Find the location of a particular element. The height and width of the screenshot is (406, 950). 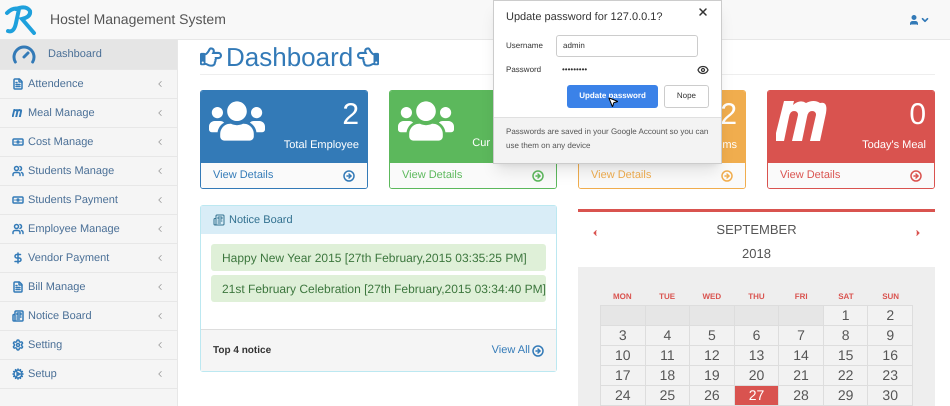

calendar-day: 27 is located at coordinates (757, 396).